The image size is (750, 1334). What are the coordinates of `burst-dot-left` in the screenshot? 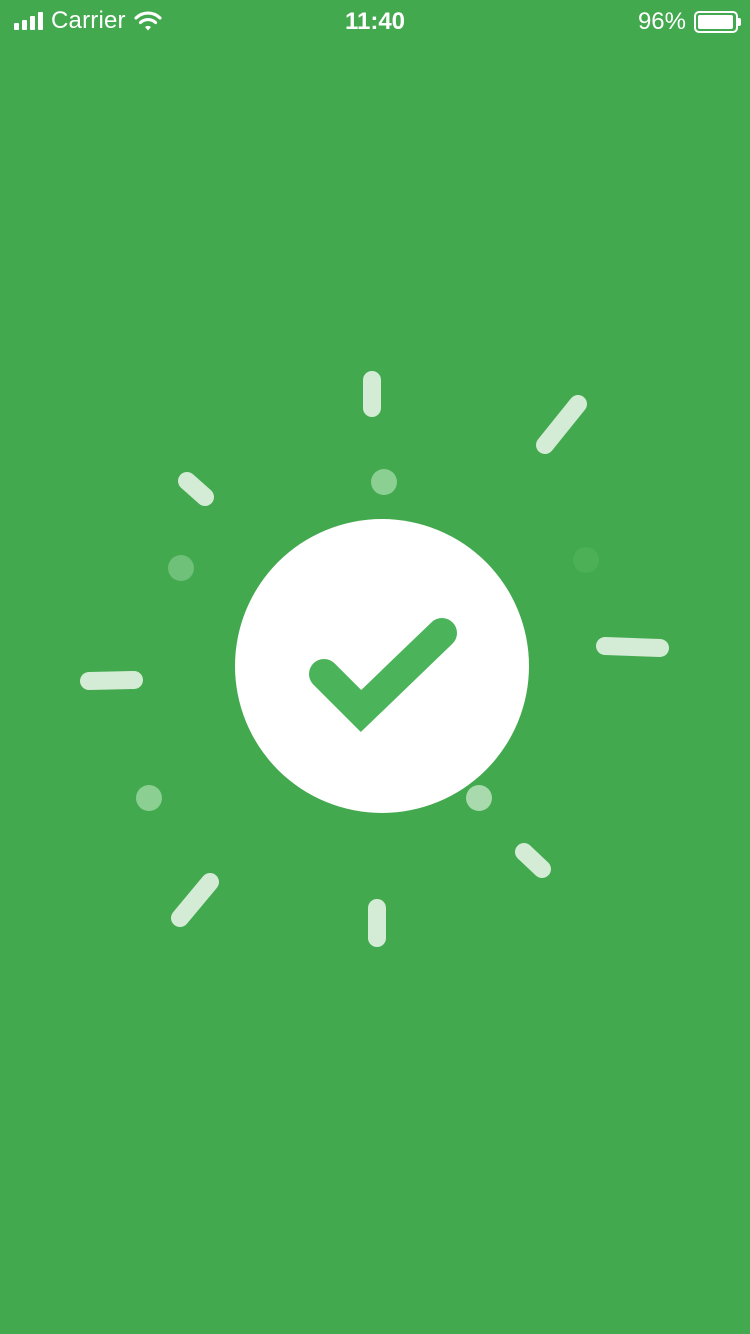 It's located at (181, 568).